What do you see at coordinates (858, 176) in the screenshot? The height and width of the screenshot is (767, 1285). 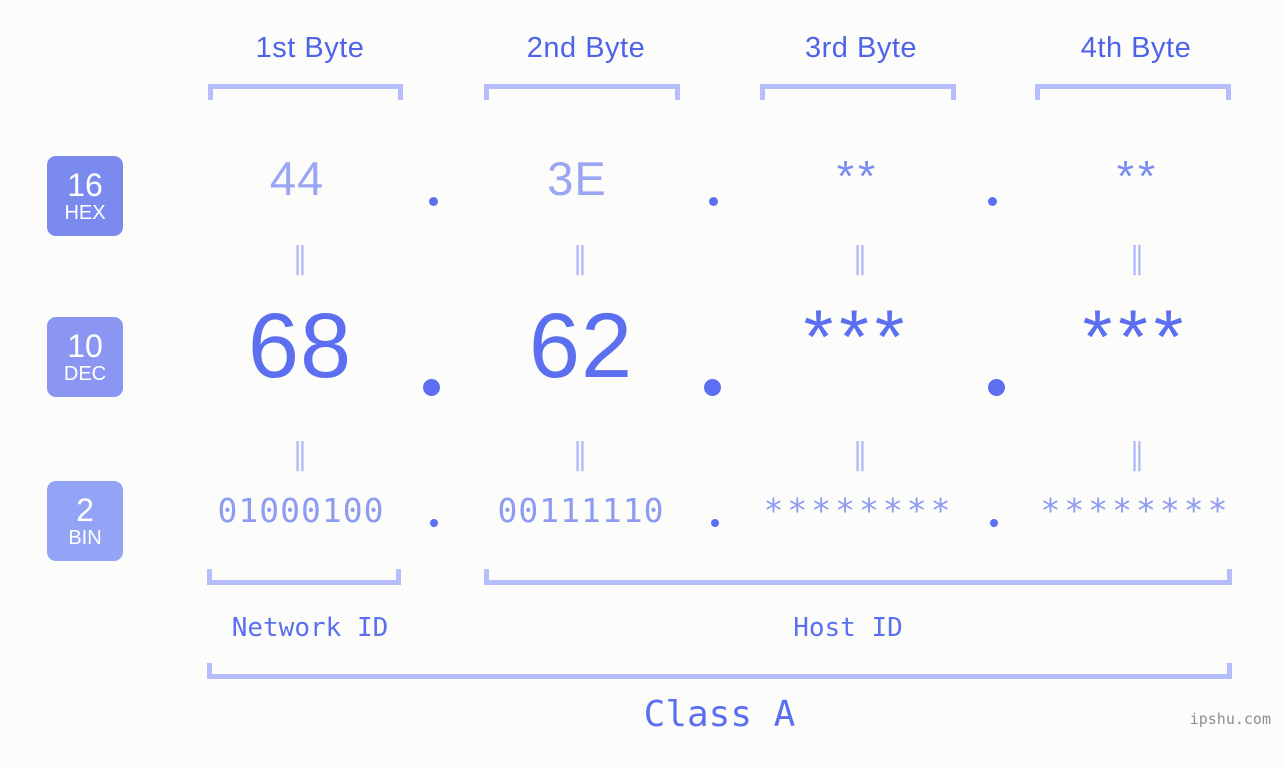 I see `hex-value-byte-3: **` at bounding box center [858, 176].